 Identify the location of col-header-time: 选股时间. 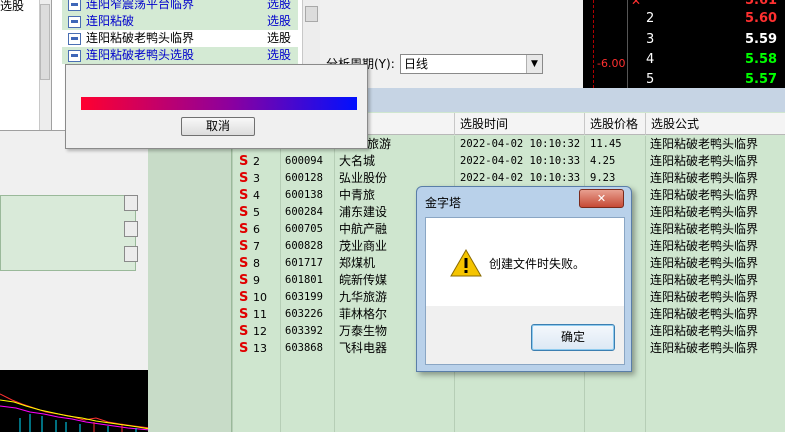
(519, 124).